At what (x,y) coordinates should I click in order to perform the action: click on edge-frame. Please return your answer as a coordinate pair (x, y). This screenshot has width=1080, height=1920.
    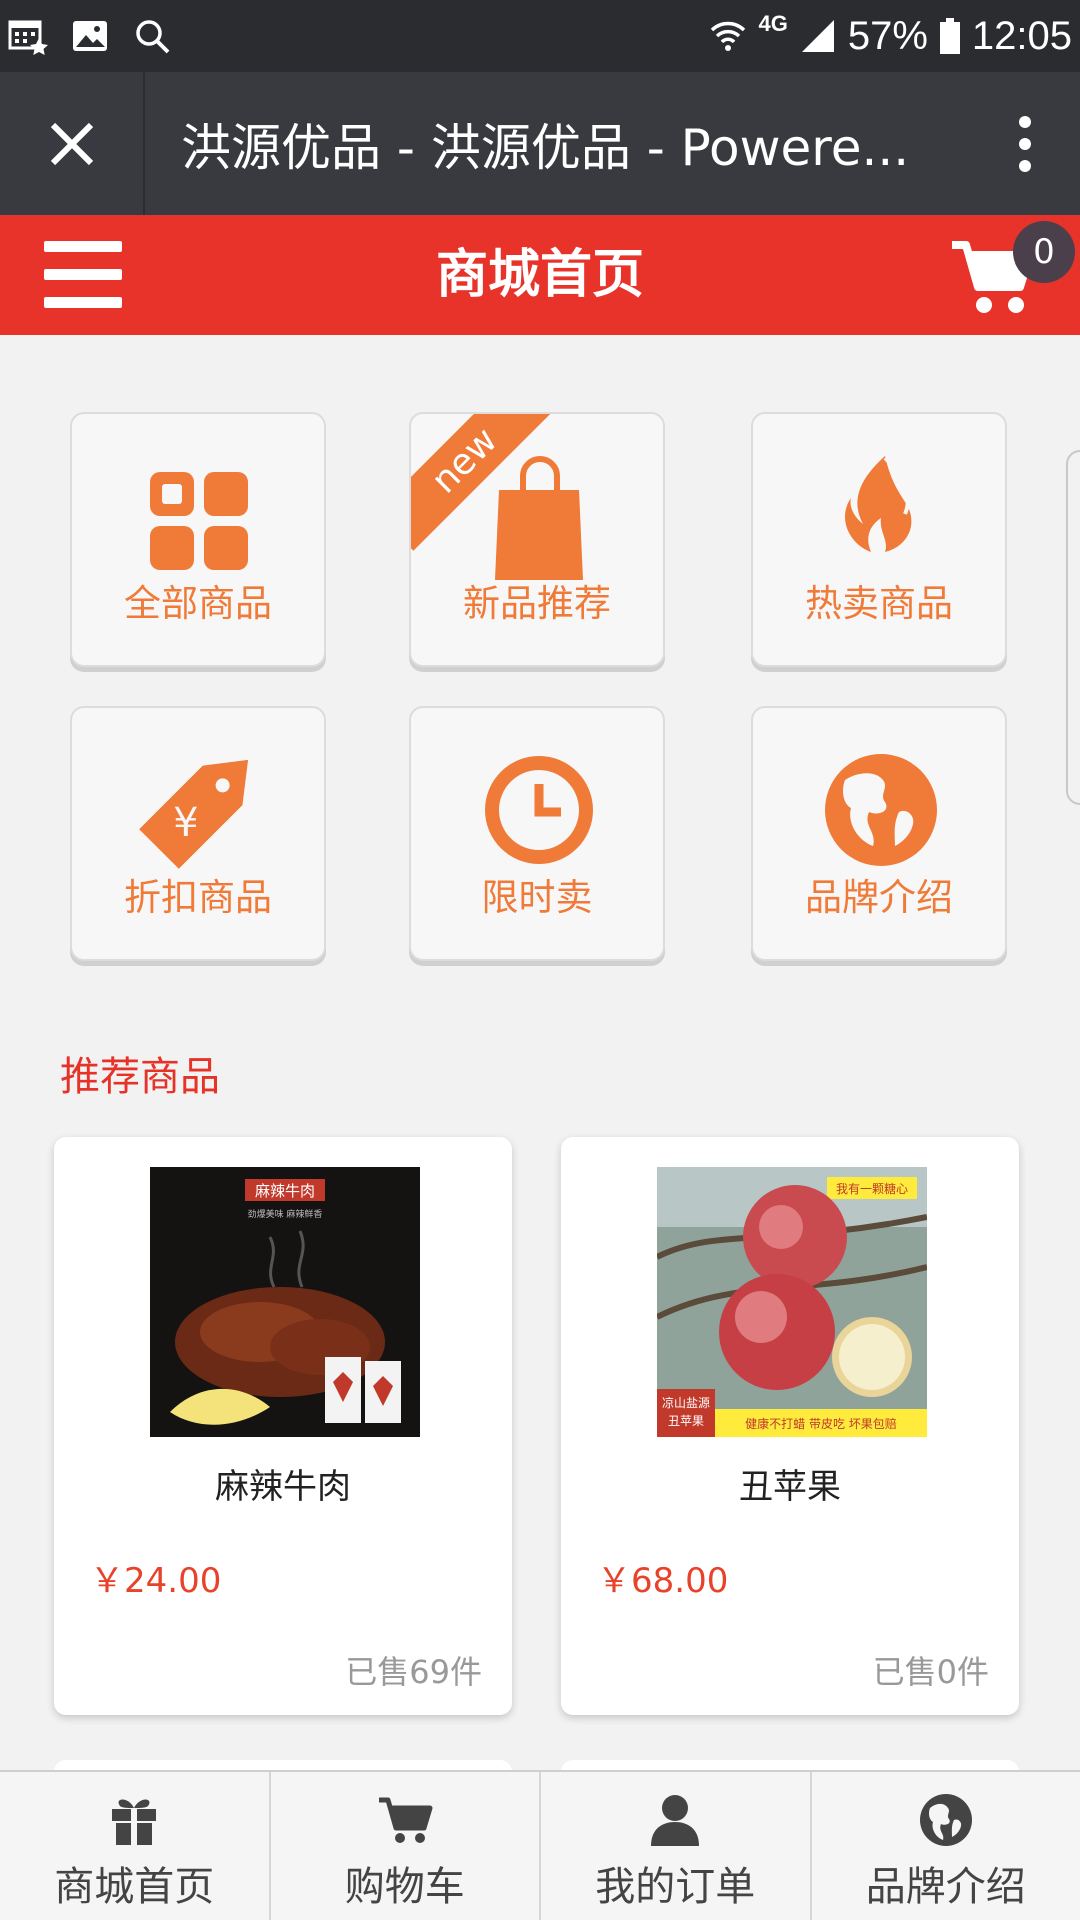
    Looking at the image, I should click on (1073, 627).